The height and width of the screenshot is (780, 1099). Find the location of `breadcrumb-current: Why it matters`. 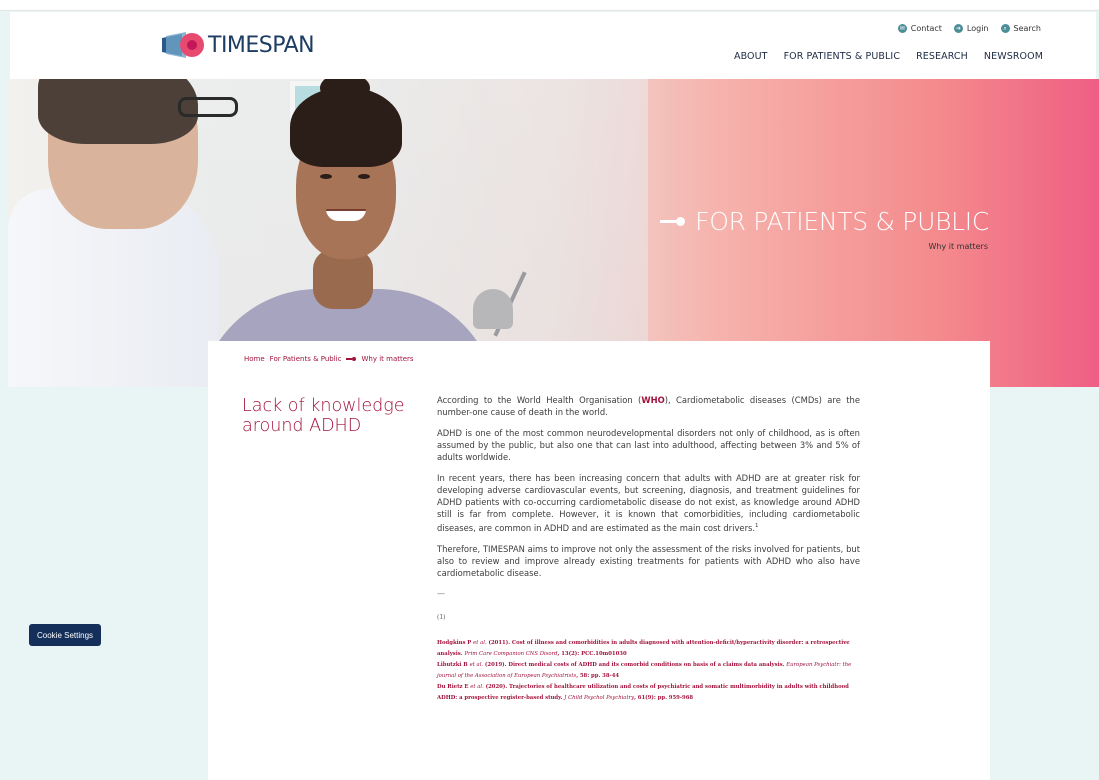

breadcrumb-current: Why it matters is located at coordinates (387, 359).